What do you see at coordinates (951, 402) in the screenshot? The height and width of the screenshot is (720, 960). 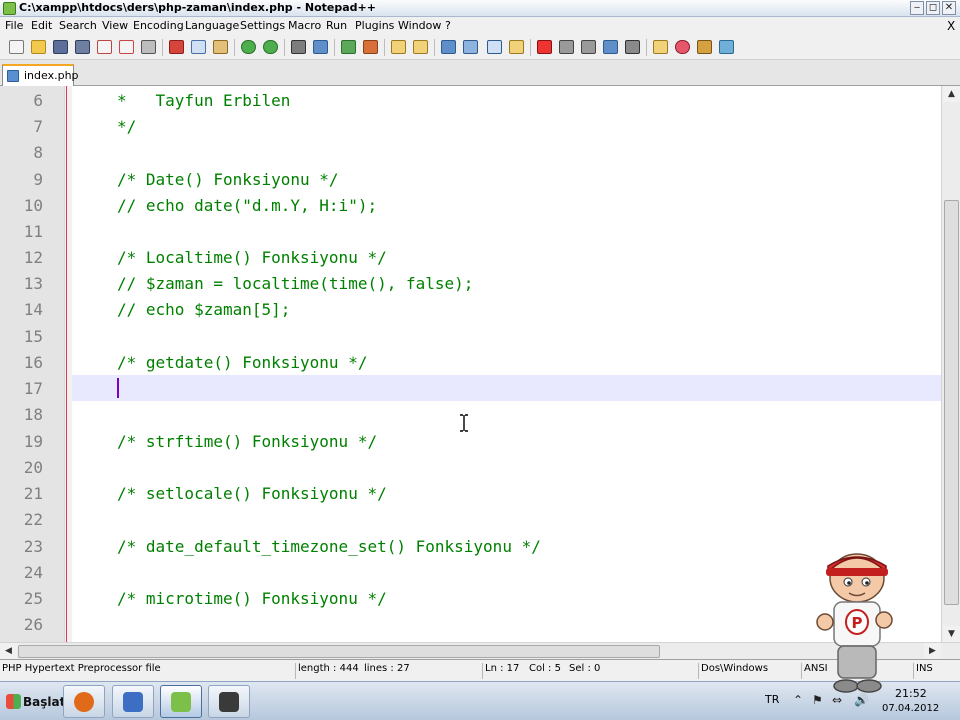 I see `vertical-scroll-thumb` at bounding box center [951, 402].